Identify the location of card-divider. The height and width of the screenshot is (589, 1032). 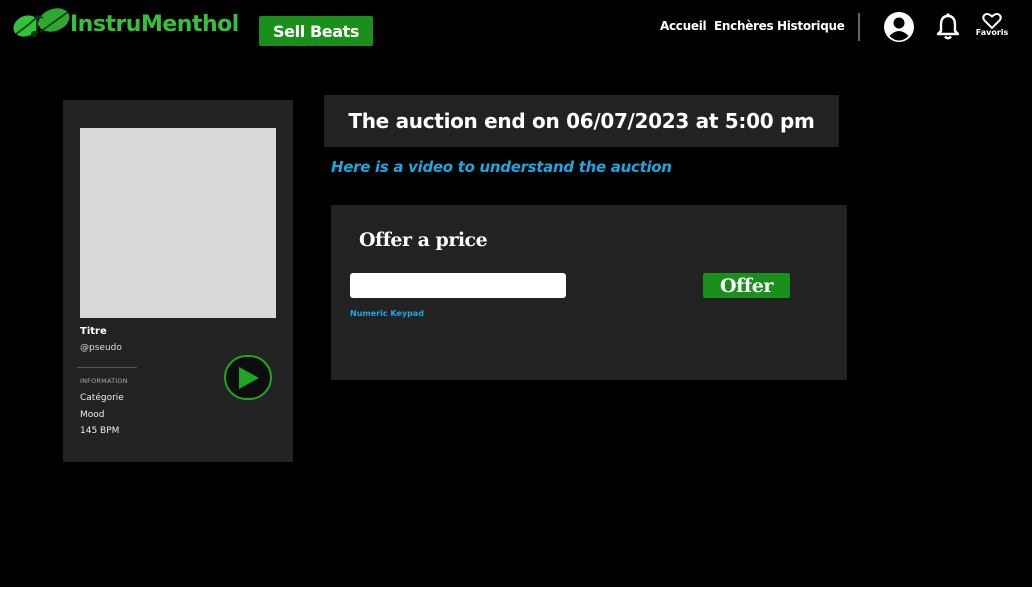
(107, 367).